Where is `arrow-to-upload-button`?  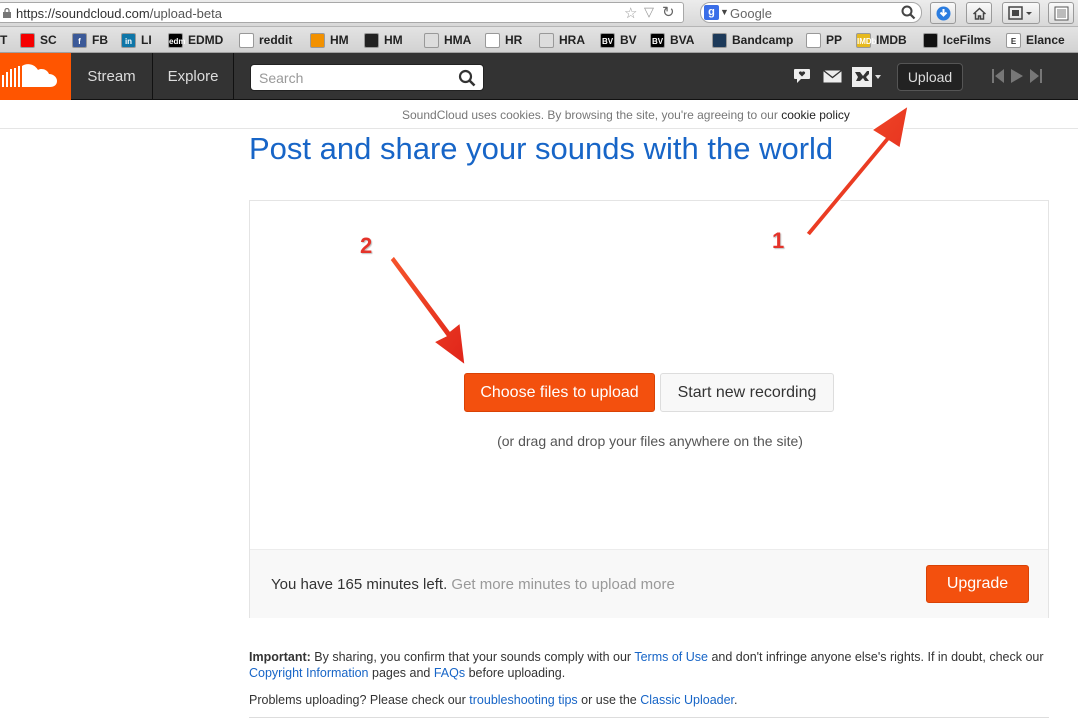 arrow-to-upload-button is located at coordinates (857, 170).